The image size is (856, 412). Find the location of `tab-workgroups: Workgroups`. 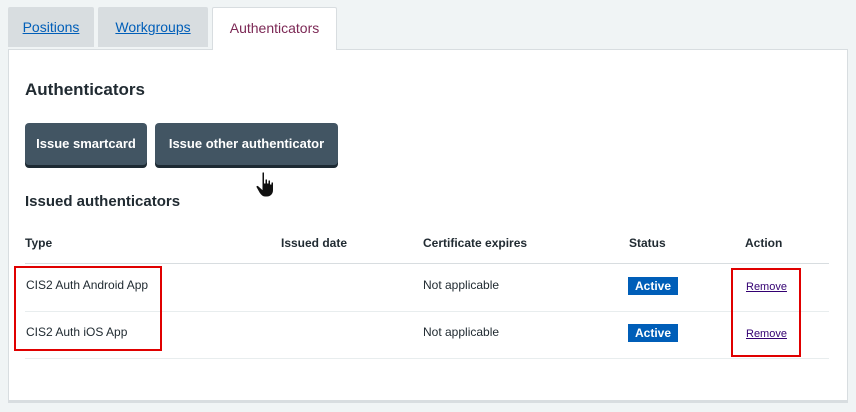

tab-workgroups: Workgroups is located at coordinates (153, 27).